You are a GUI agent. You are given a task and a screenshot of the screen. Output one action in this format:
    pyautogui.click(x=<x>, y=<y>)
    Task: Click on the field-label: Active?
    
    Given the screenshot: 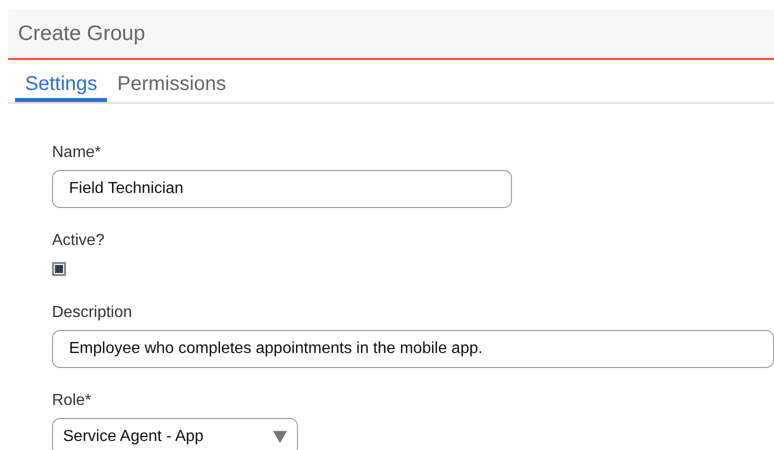 What is the action you would take?
    pyautogui.click(x=79, y=241)
    